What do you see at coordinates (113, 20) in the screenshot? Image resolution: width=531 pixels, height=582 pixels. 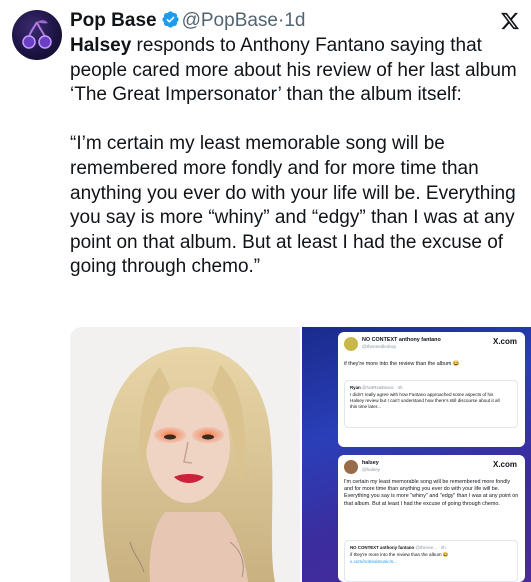 I see `author-name: Pop Base` at bounding box center [113, 20].